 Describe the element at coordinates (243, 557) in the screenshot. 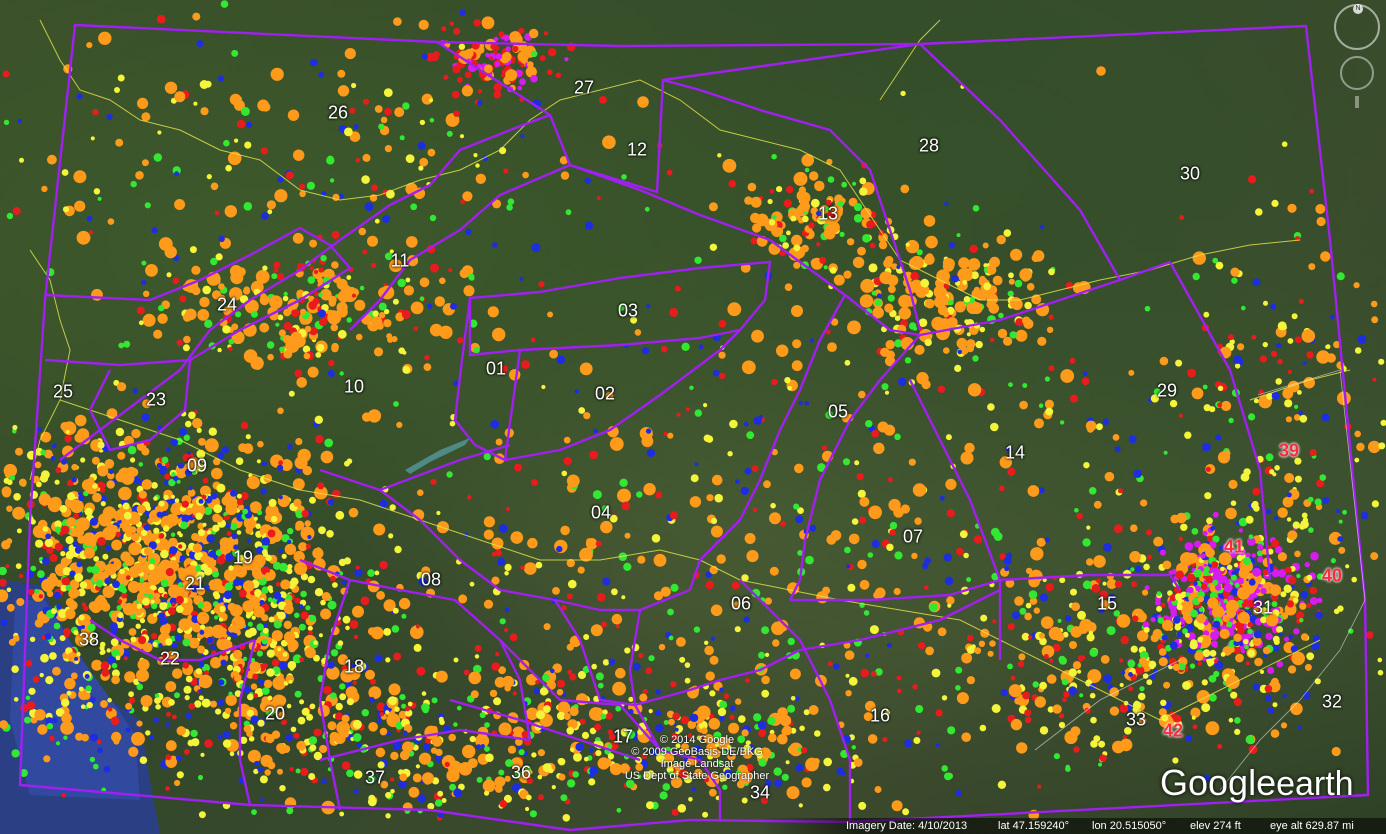

I see `zone-label: 19` at that location.